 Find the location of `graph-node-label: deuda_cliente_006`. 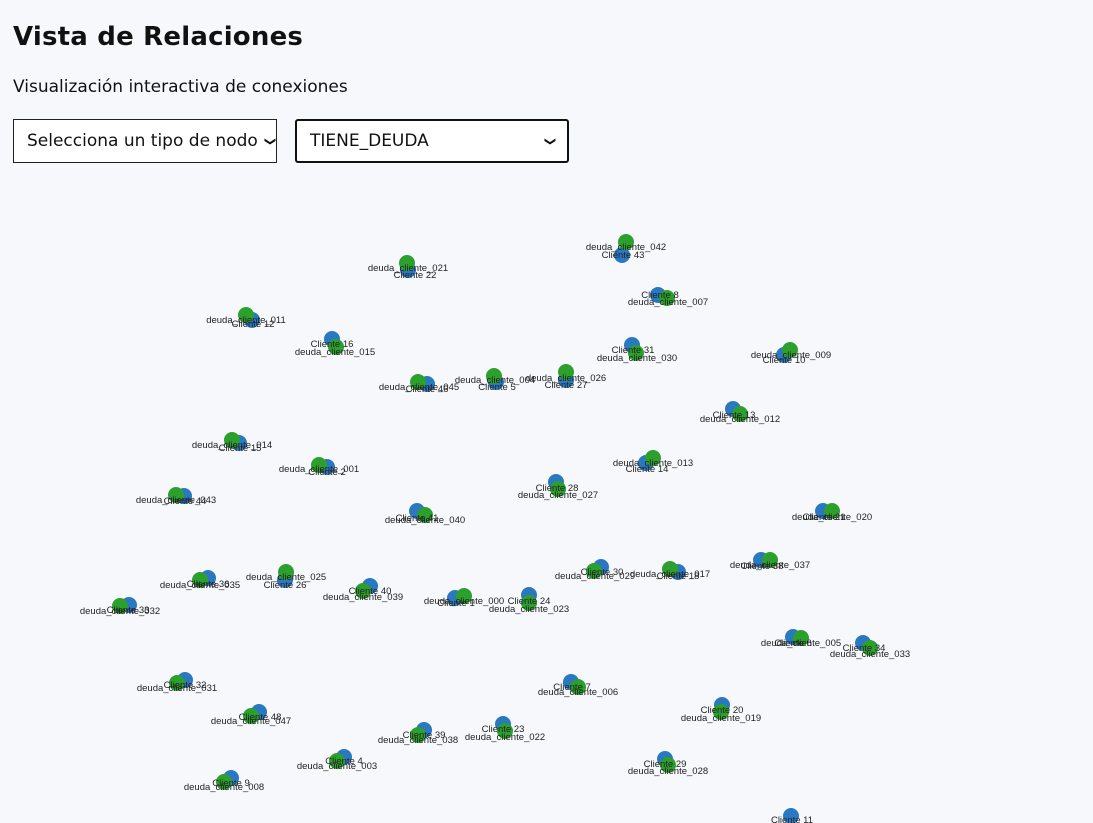

graph-node-label: deuda_cliente_006 is located at coordinates (578, 692).